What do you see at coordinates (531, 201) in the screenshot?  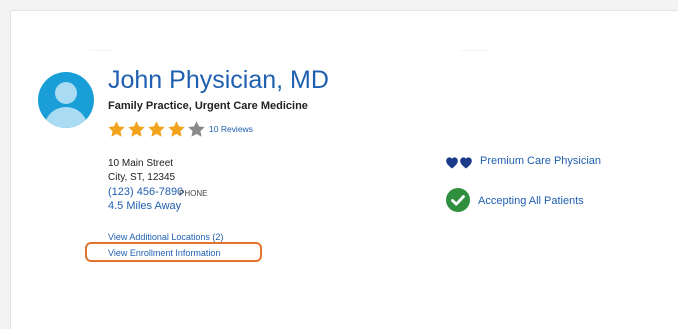 I see `accepting-patients-label: Accepting All Patients` at bounding box center [531, 201].